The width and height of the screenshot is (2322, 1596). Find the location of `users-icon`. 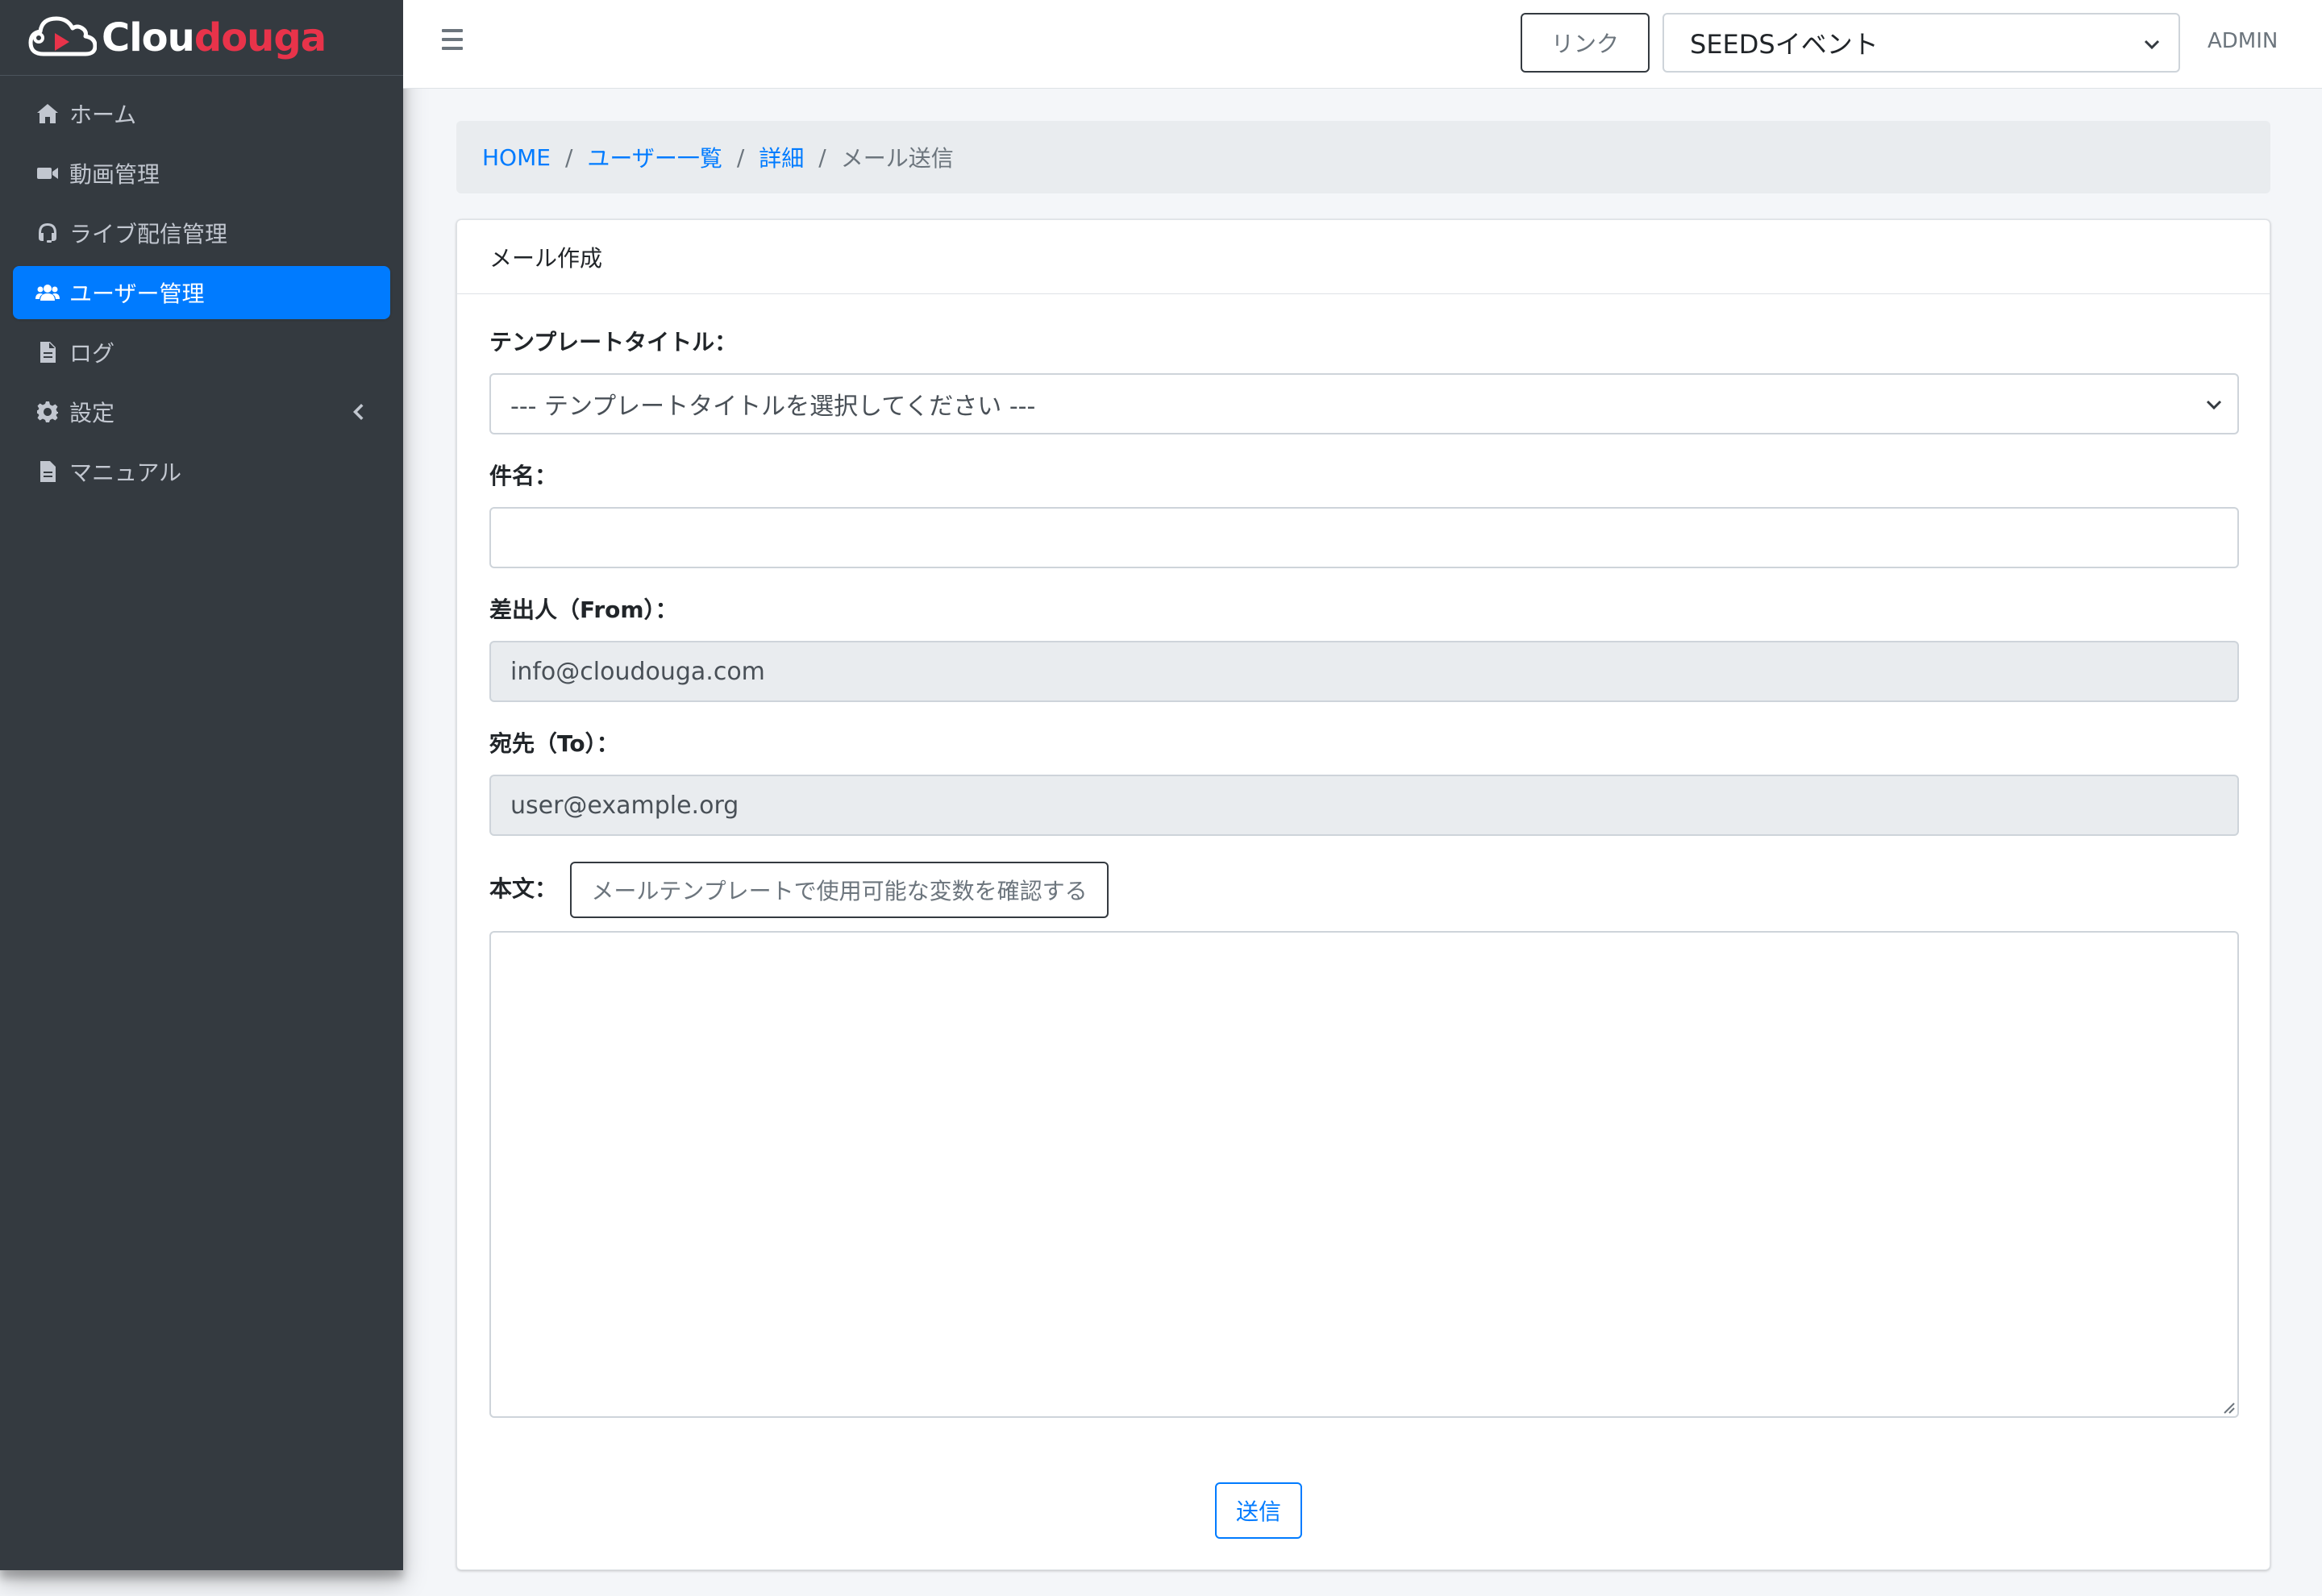

users-icon is located at coordinates (47, 292).